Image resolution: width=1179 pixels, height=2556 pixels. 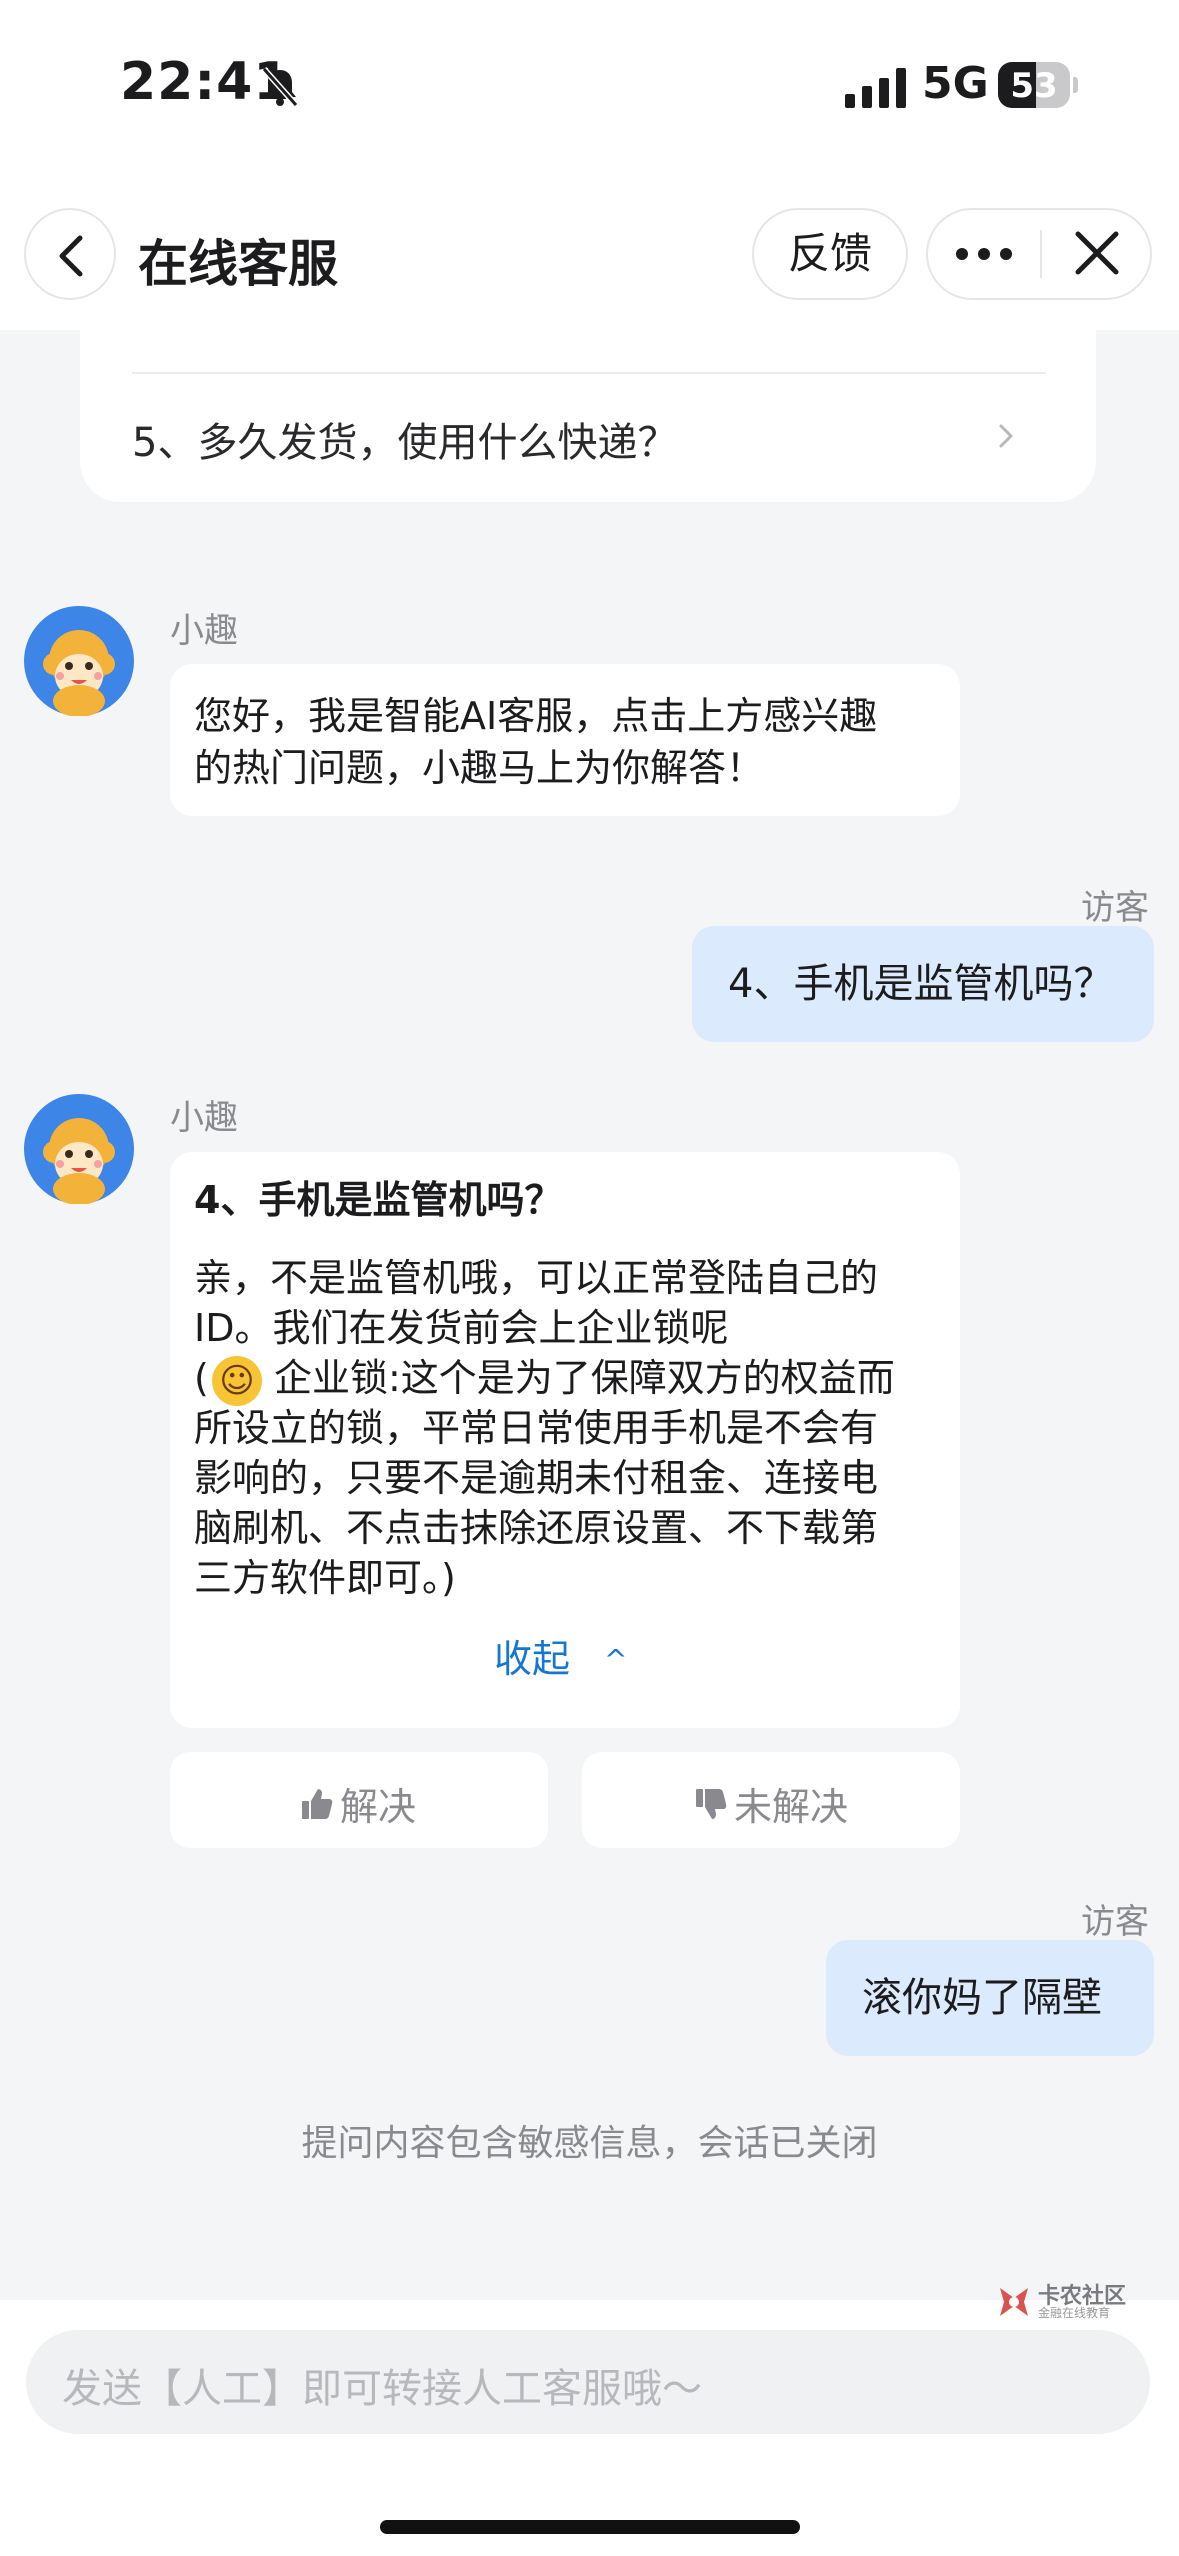 I want to click on close-button, so click(x=1096, y=254).